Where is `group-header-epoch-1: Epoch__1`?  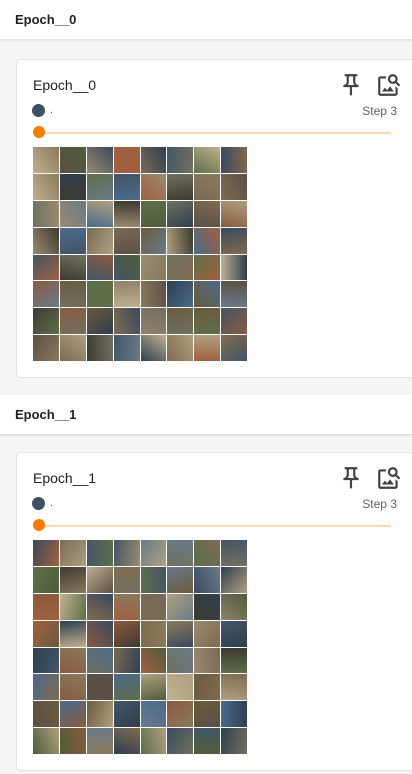
group-header-epoch-1: Epoch__1 is located at coordinates (206, 415).